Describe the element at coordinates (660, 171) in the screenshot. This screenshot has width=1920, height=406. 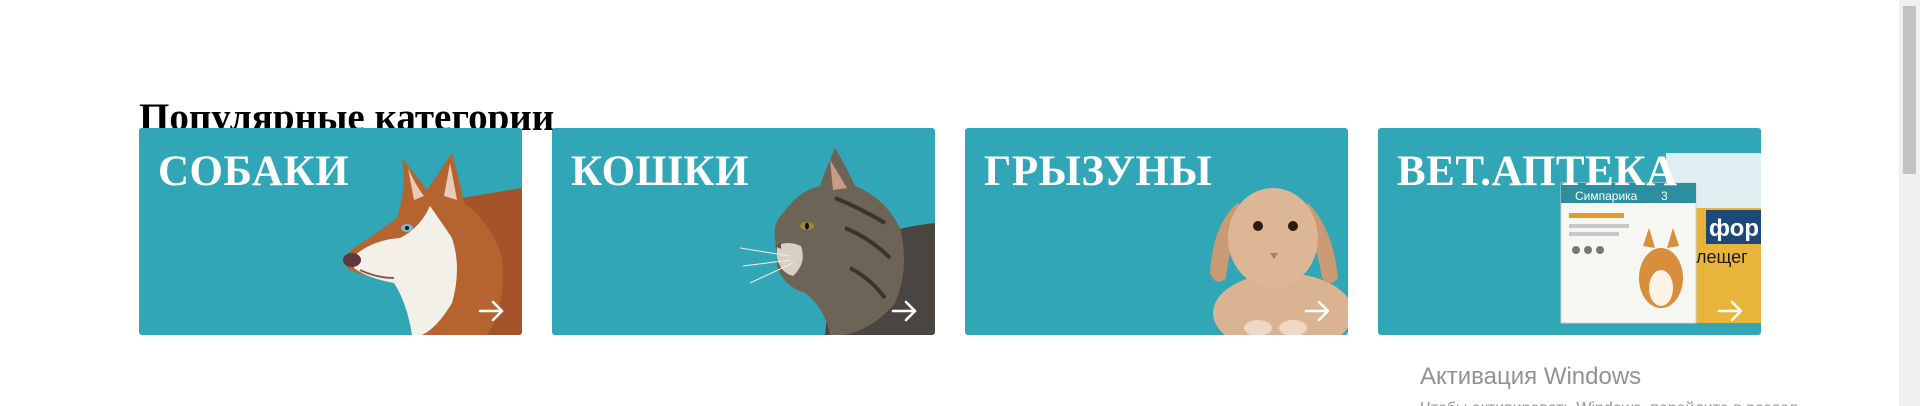
I see `category-label: КОШКИ` at that location.